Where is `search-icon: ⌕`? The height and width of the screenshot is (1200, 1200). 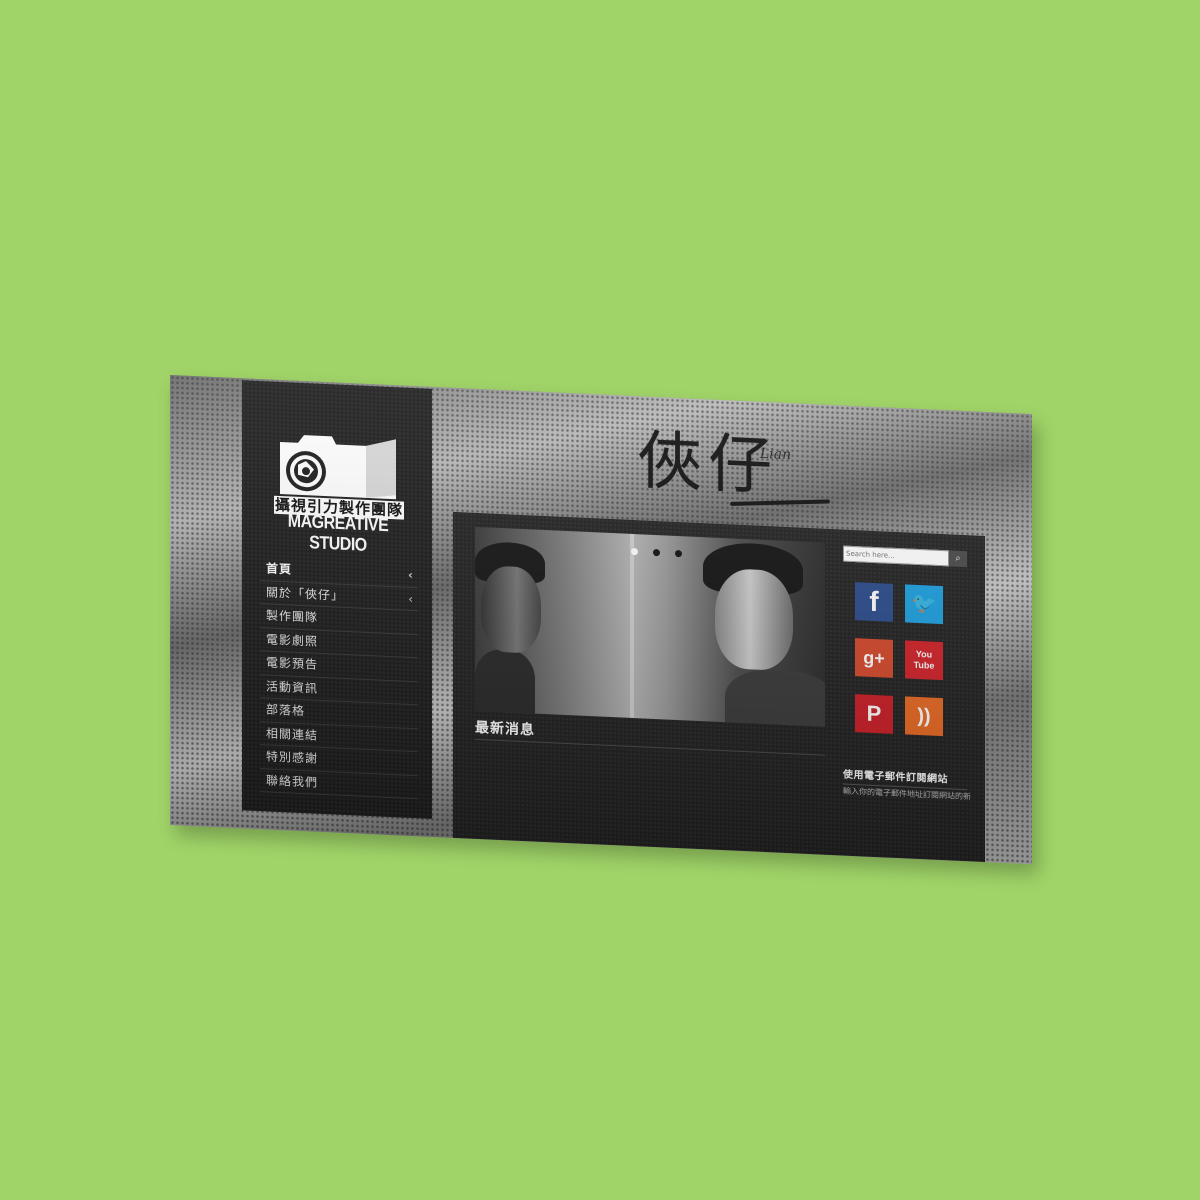
search-icon: ⌕ is located at coordinates (958, 558).